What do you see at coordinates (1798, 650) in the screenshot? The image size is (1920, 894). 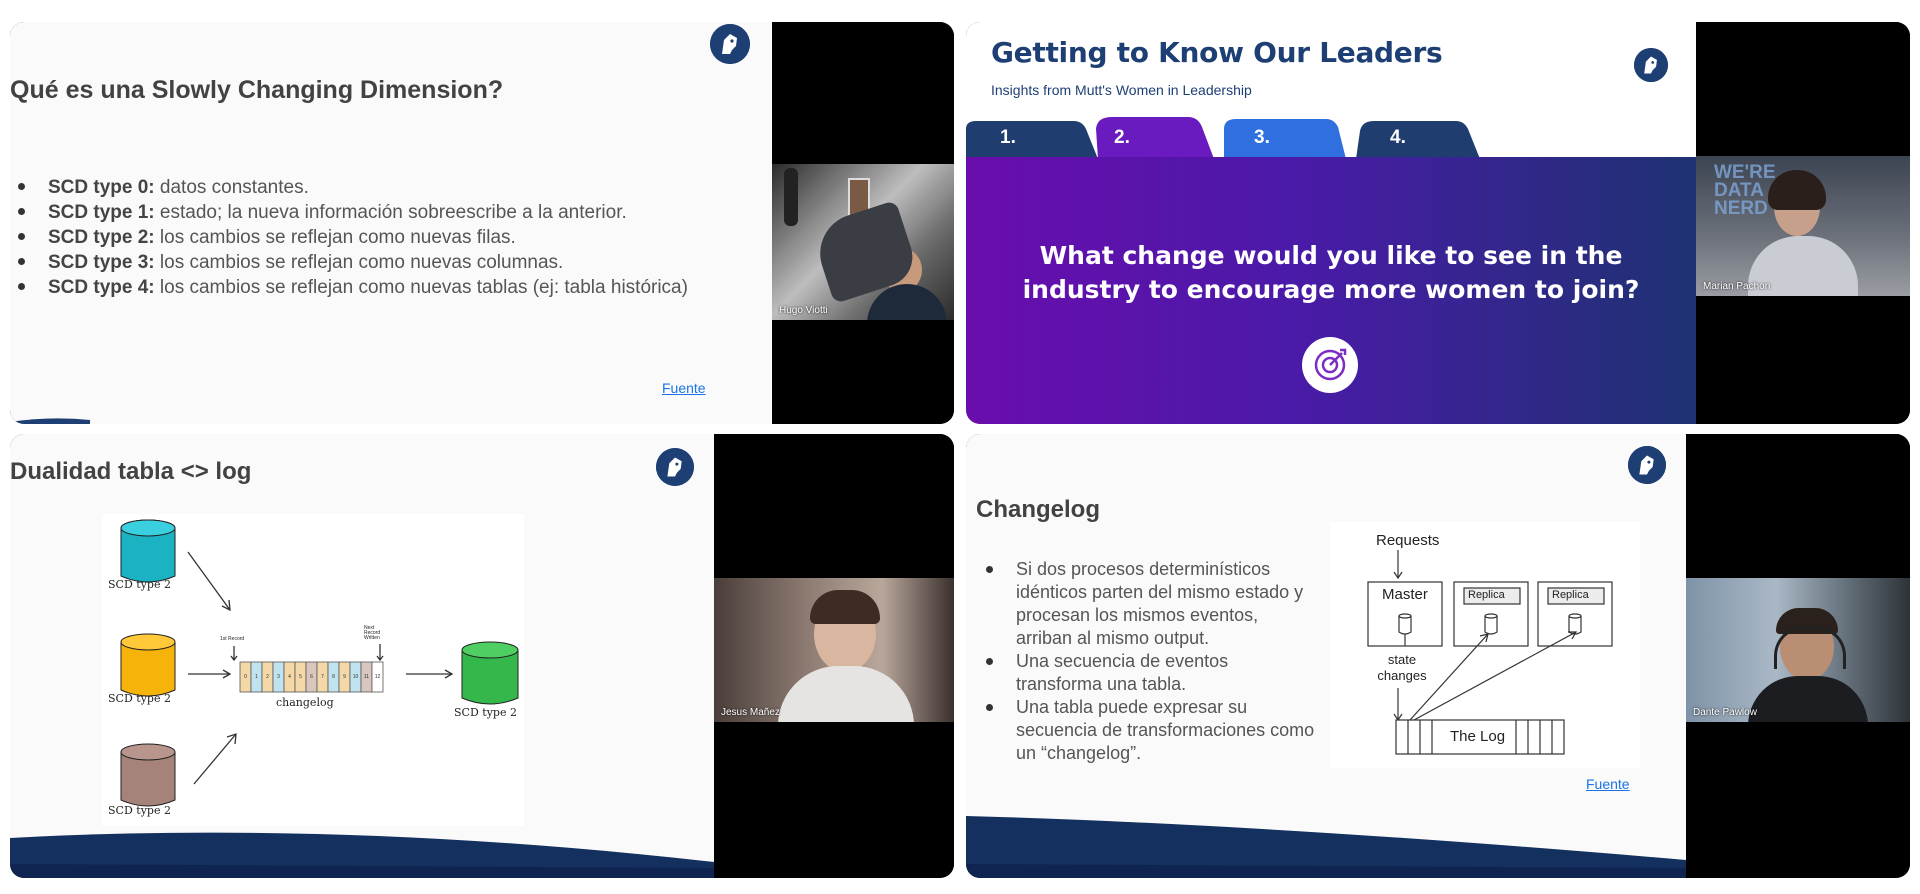 I see `camera-feed: Dante Pawlow` at bounding box center [1798, 650].